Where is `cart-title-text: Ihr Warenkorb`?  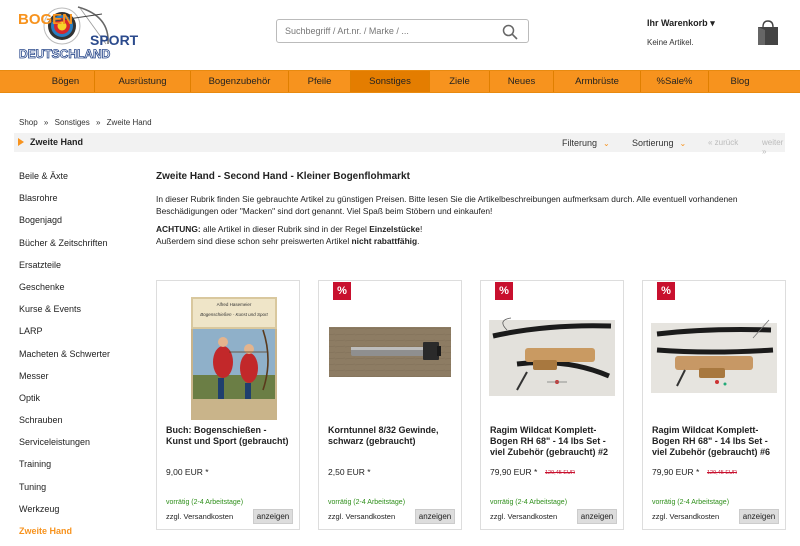
cart-title-text: Ihr Warenkorb is located at coordinates (677, 23).